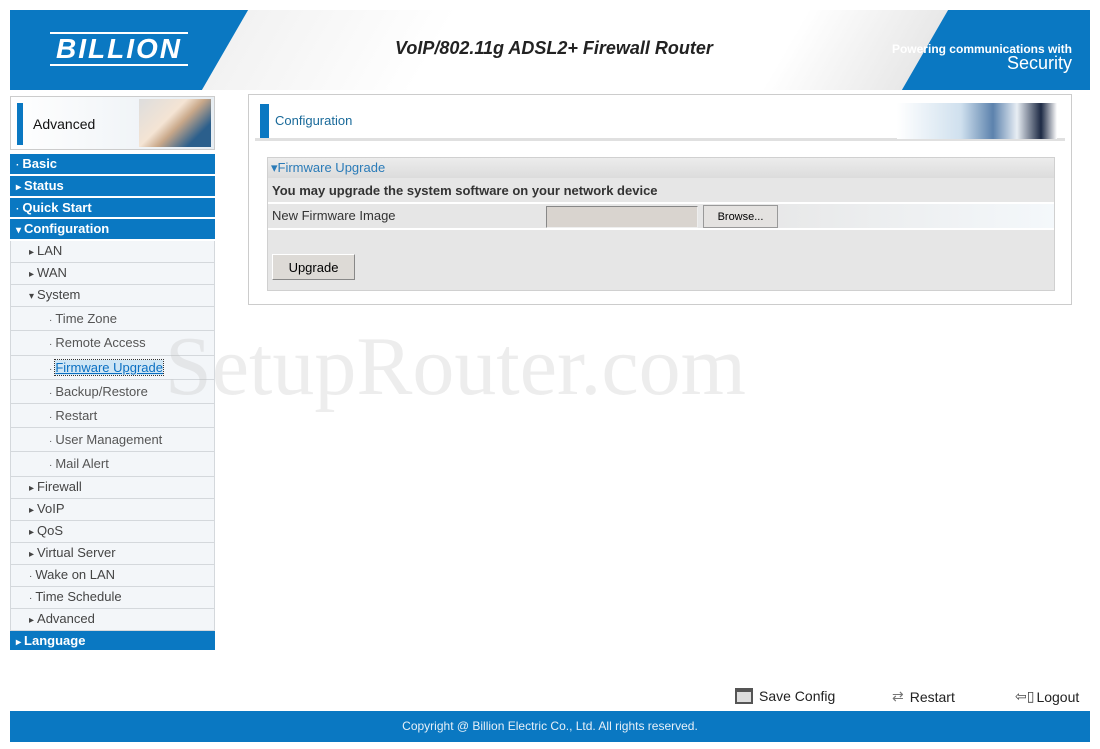 This screenshot has width=1100, height=749. What do you see at coordinates (554, 48) in the screenshot?
I see `product-title: VoIP/802.11g ADSL2+ Firewall Router` at bounding box center [554, 48].